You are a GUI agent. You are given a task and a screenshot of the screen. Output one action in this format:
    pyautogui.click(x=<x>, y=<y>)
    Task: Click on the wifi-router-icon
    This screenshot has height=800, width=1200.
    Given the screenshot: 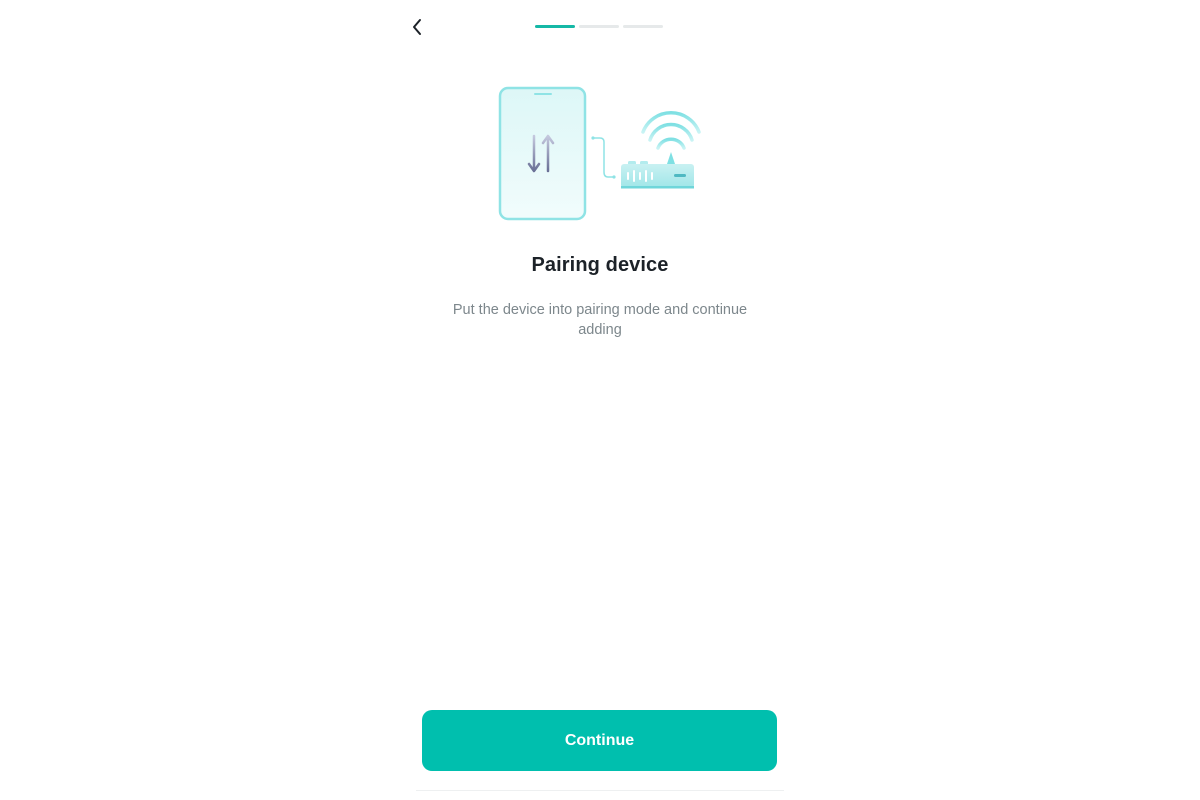 What is the action you would take?
    pyautogui.click(x=661, y=150)
    